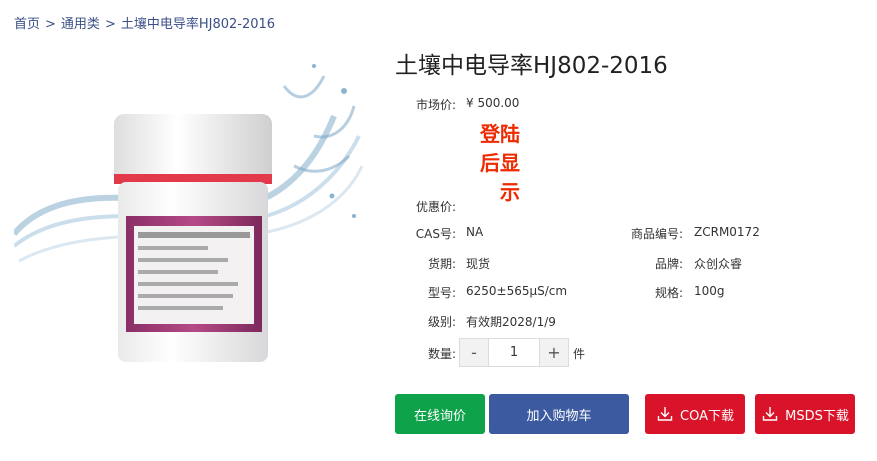 The height and width of the screenshot is (461, 877). I want to click on sku-label: 商品编号:, so click(656, 234).